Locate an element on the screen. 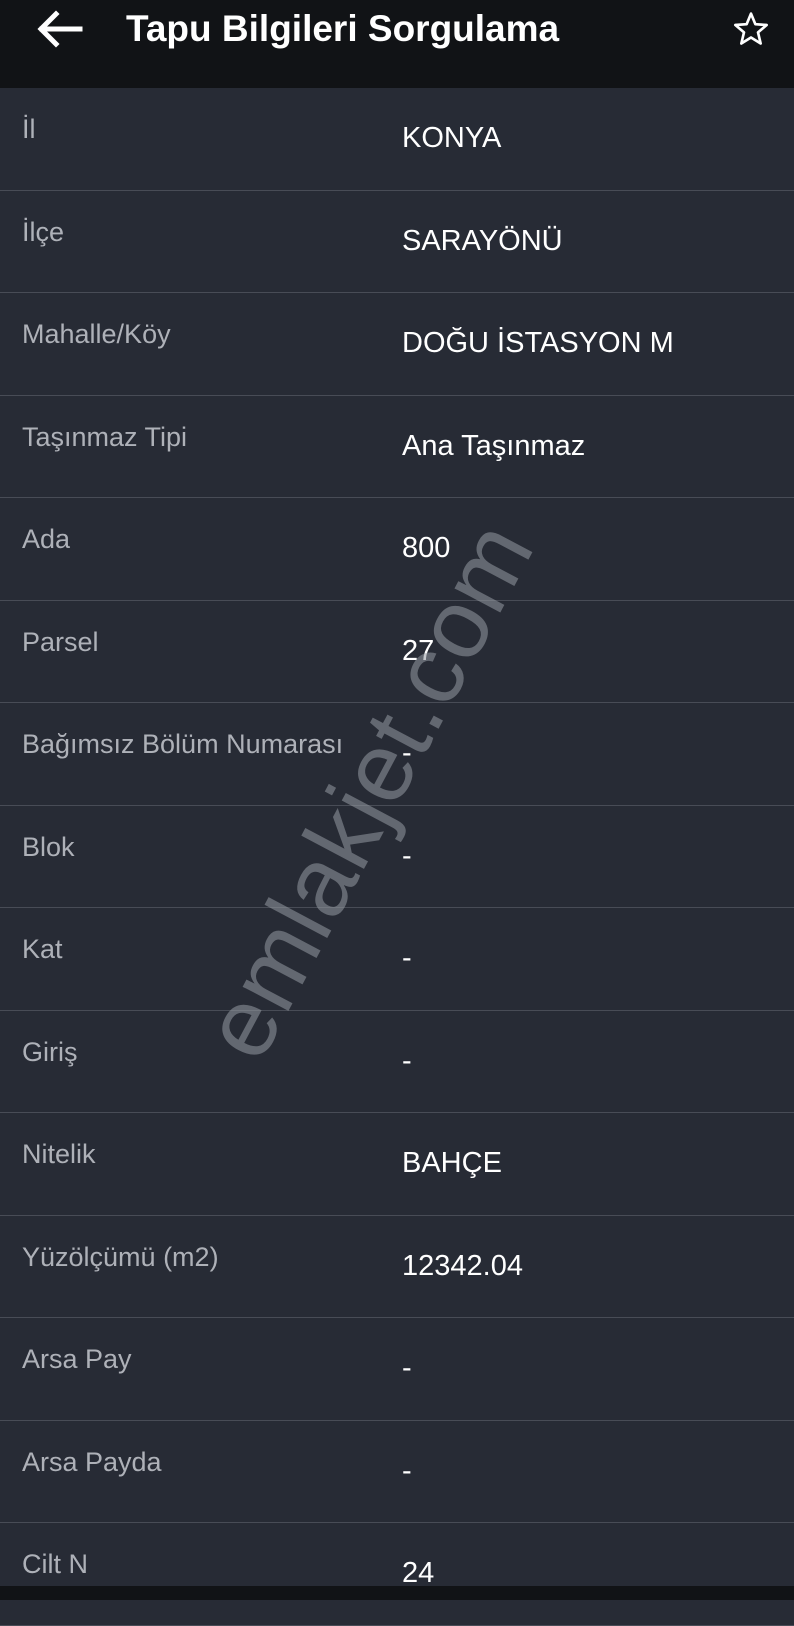 The width and height of the screenshot is (794, 1626). row-tasinmaz-tipi: Taşınmaz Tipi Ana Taşınmaz is located at coordinates (397, 447).